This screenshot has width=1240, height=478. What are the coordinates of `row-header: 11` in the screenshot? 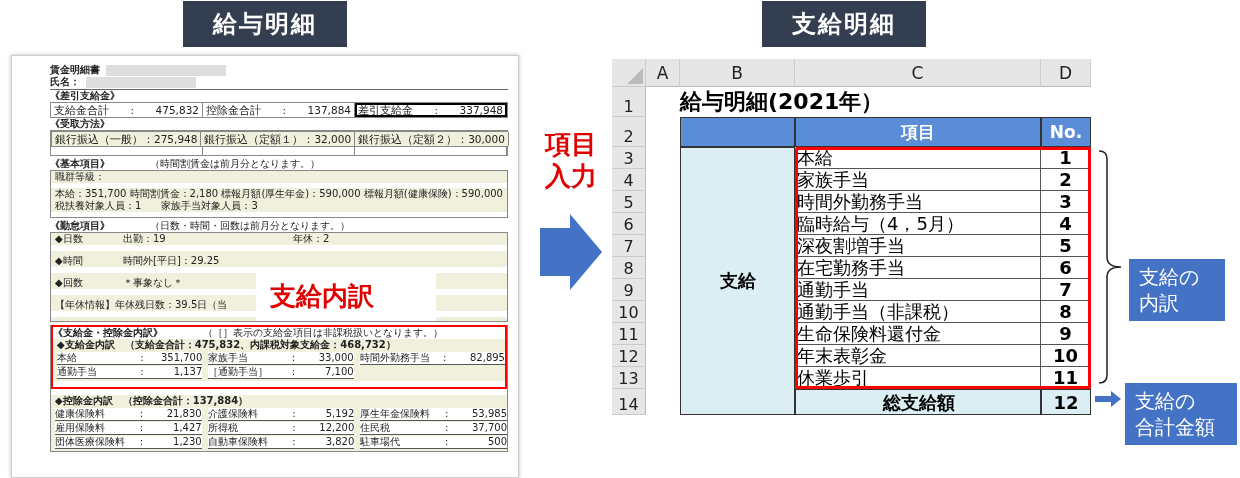 It's located at (629, 334).